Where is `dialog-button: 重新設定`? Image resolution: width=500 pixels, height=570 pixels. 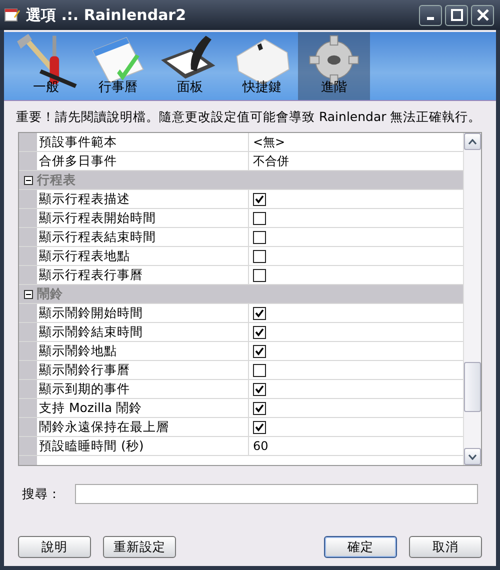
dialog-button: 重新設定 is located at coordinates (139, 547).